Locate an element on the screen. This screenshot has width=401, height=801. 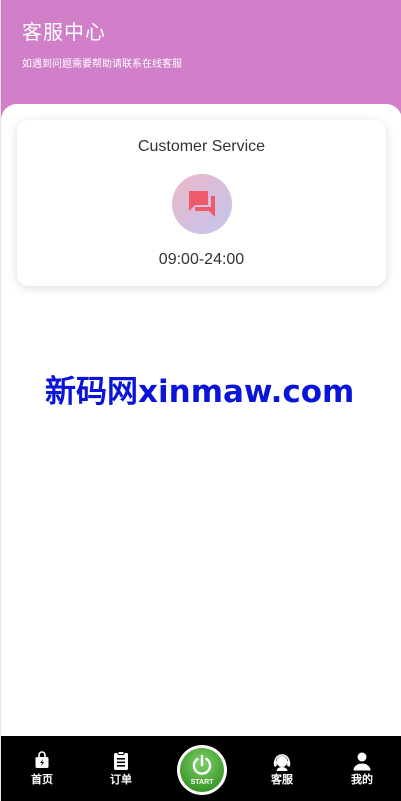
power-icon is located at coordinates (202, 764).